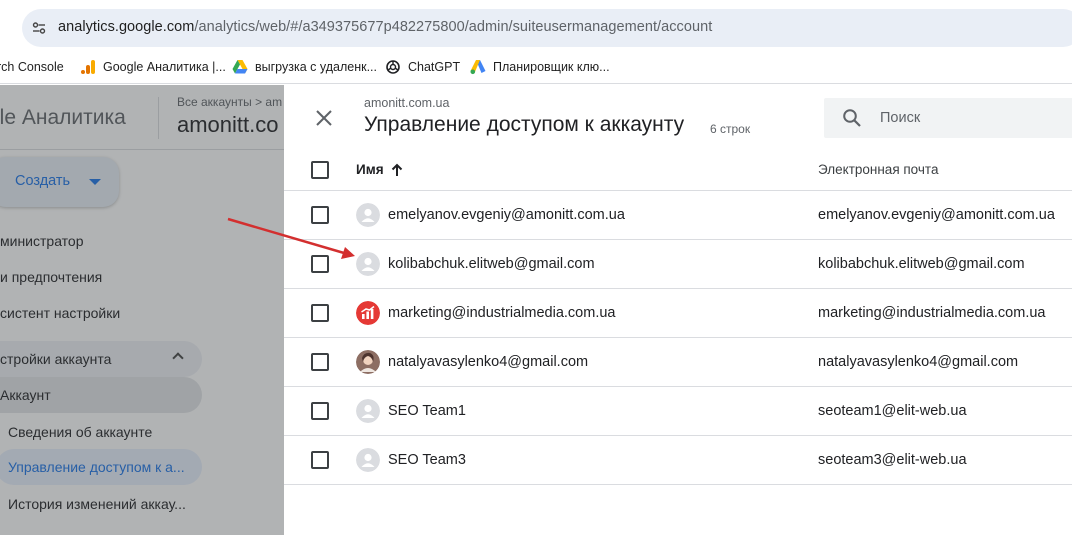  I want to click on user-email: emelyanov.evgeniy@amonitt.com.ua, so click(936, 215).